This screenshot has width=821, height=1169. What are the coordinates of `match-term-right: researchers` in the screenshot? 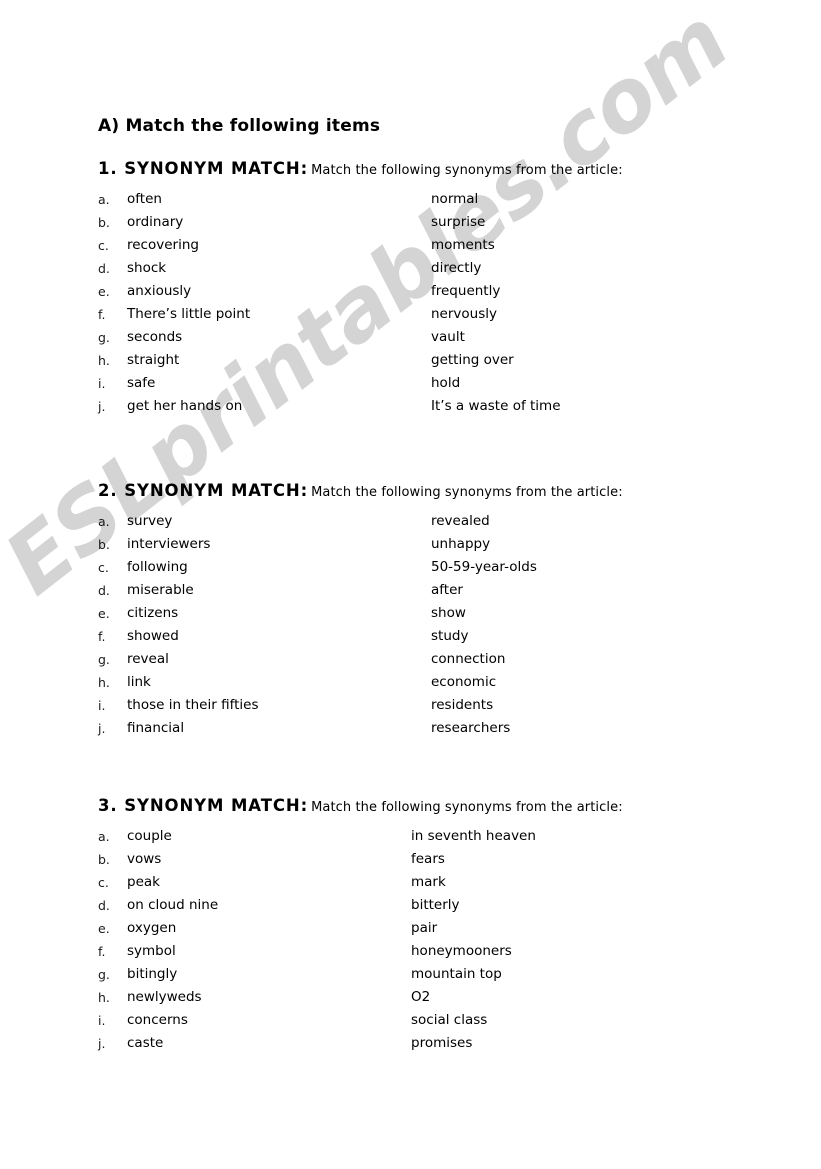 It's located at (470, 728).